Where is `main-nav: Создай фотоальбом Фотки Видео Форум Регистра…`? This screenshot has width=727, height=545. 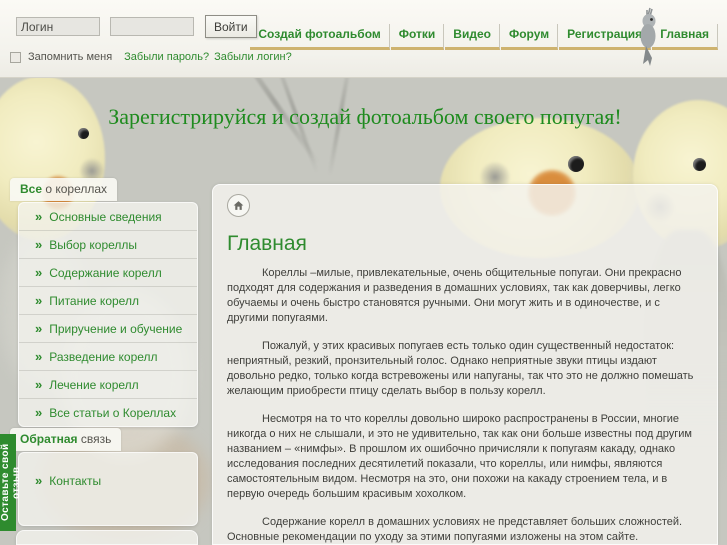
main-nav: Создай фотоальбом Фотки Видео Форум Регистра… is located at coordinates (484, 36).